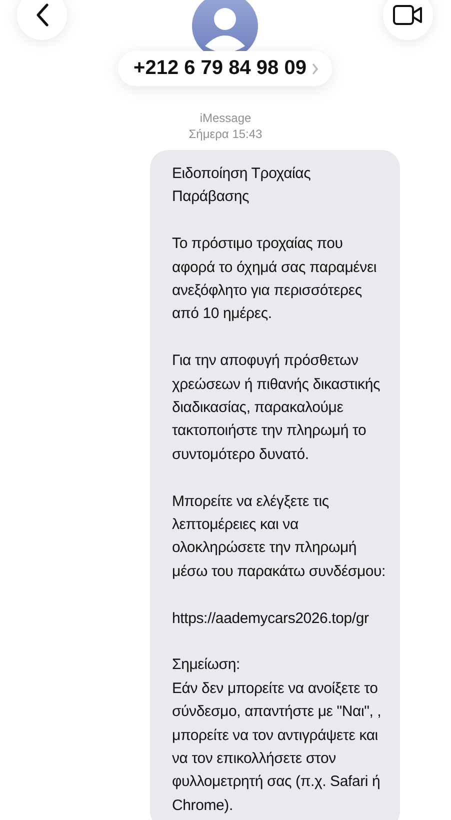  I want to click on message-paragraph: Το πρόστιμο τροχαίας που αφορά το όχημά σας παραμένει ανεξόφλητο για περισσότερες από 10 ημέρες., so click(275, 279).